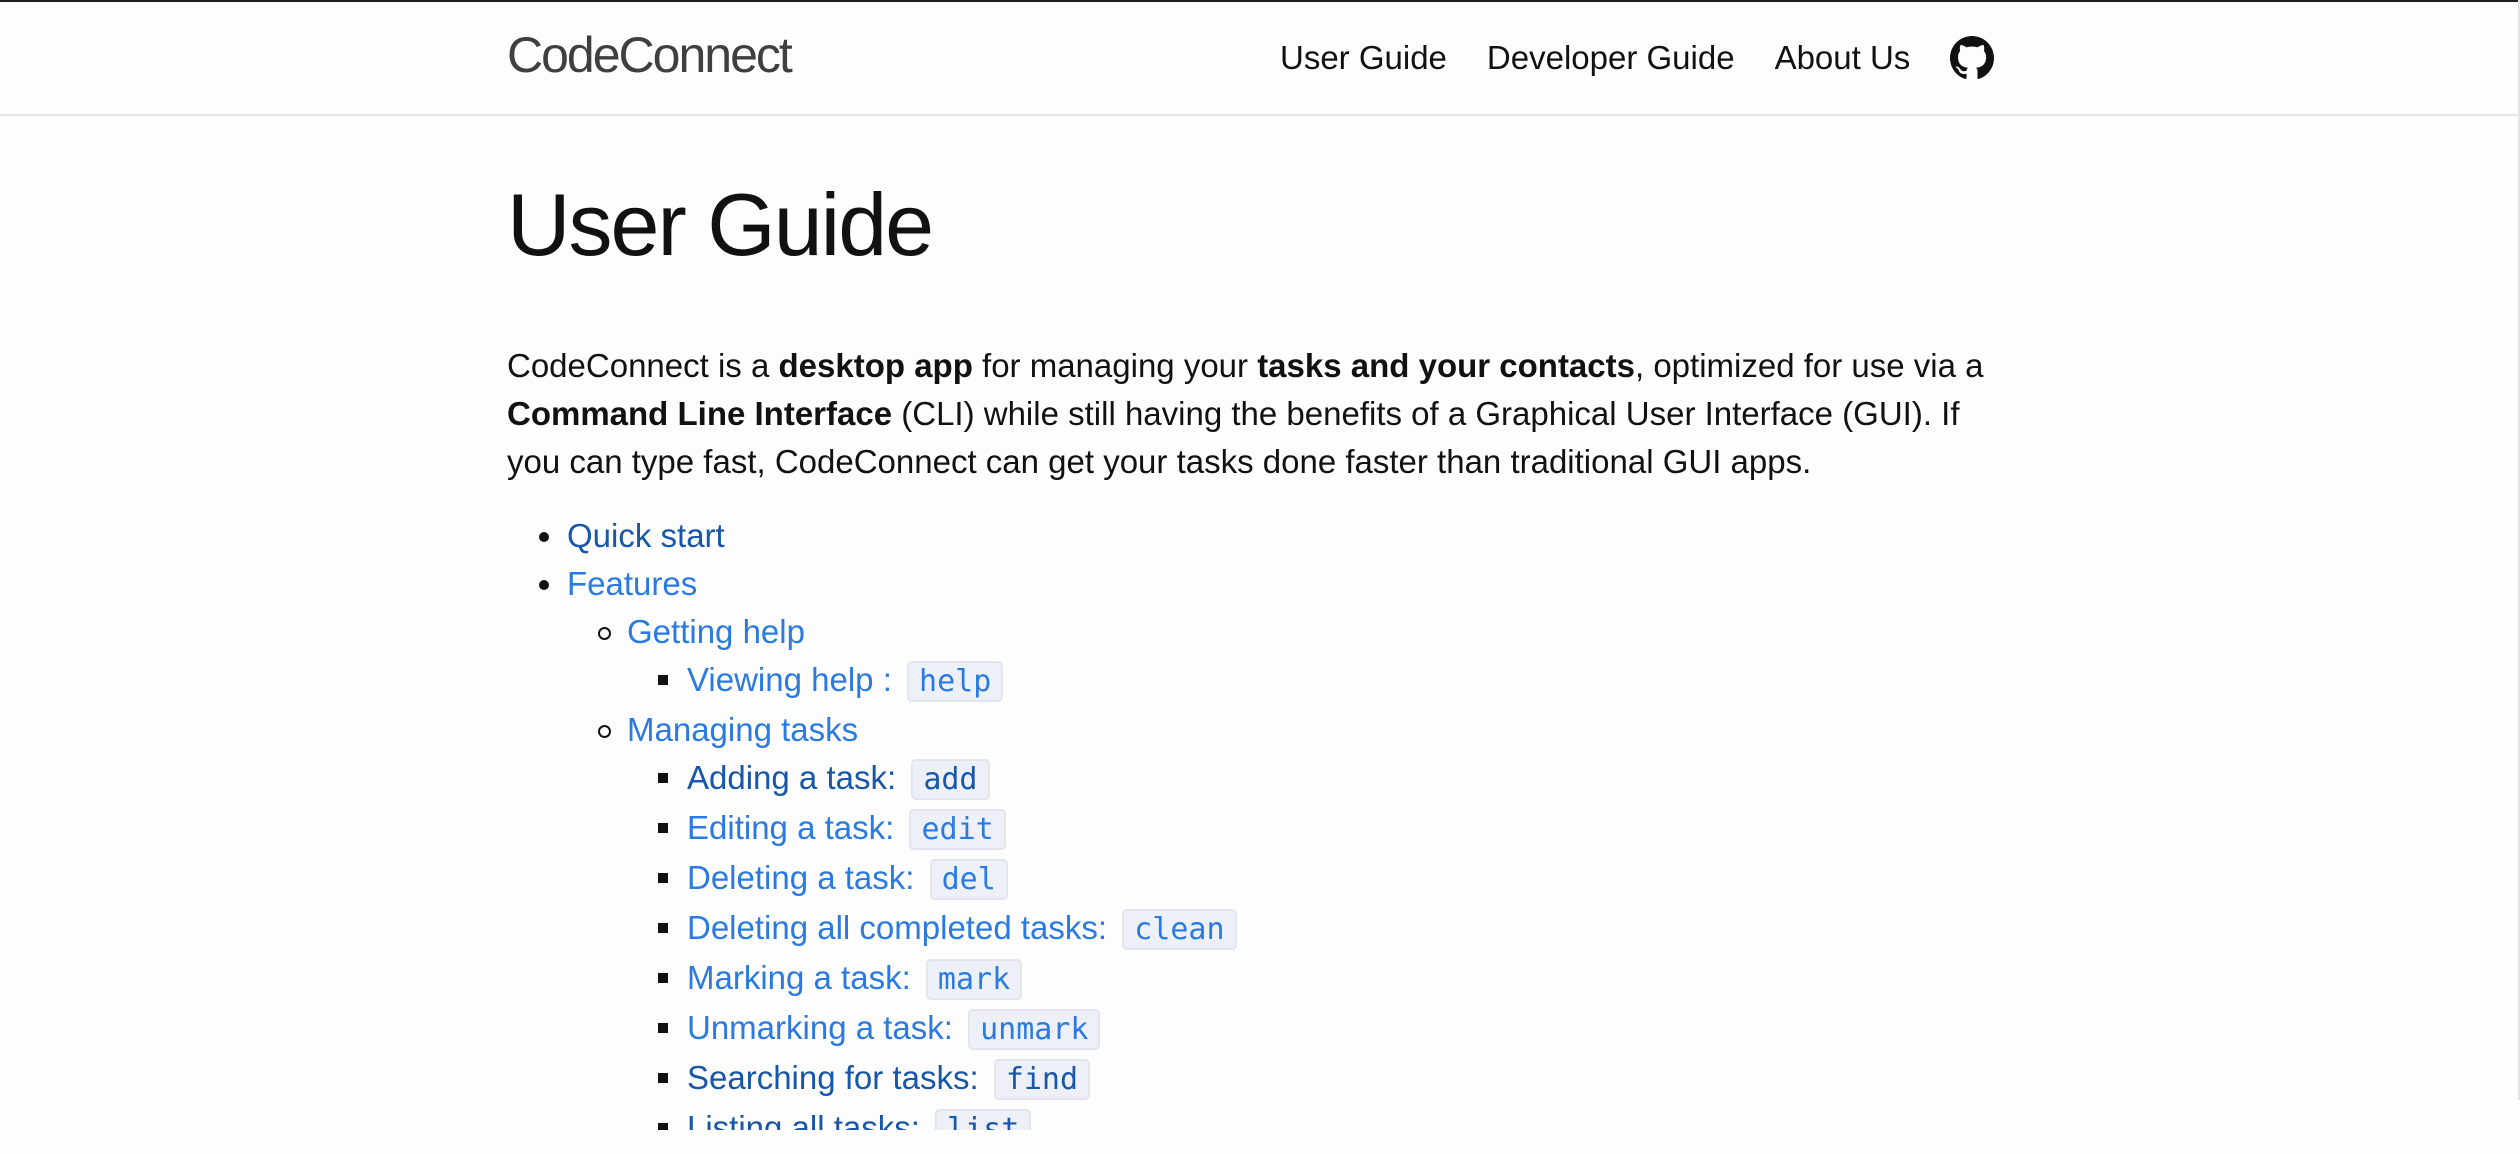 Image resolution: width=2520 pixels, height=1154 pixels. Describe the element at coordinates (803, 977) in the screenshot. I see `toc-link-label: Marking a task:` at that location.